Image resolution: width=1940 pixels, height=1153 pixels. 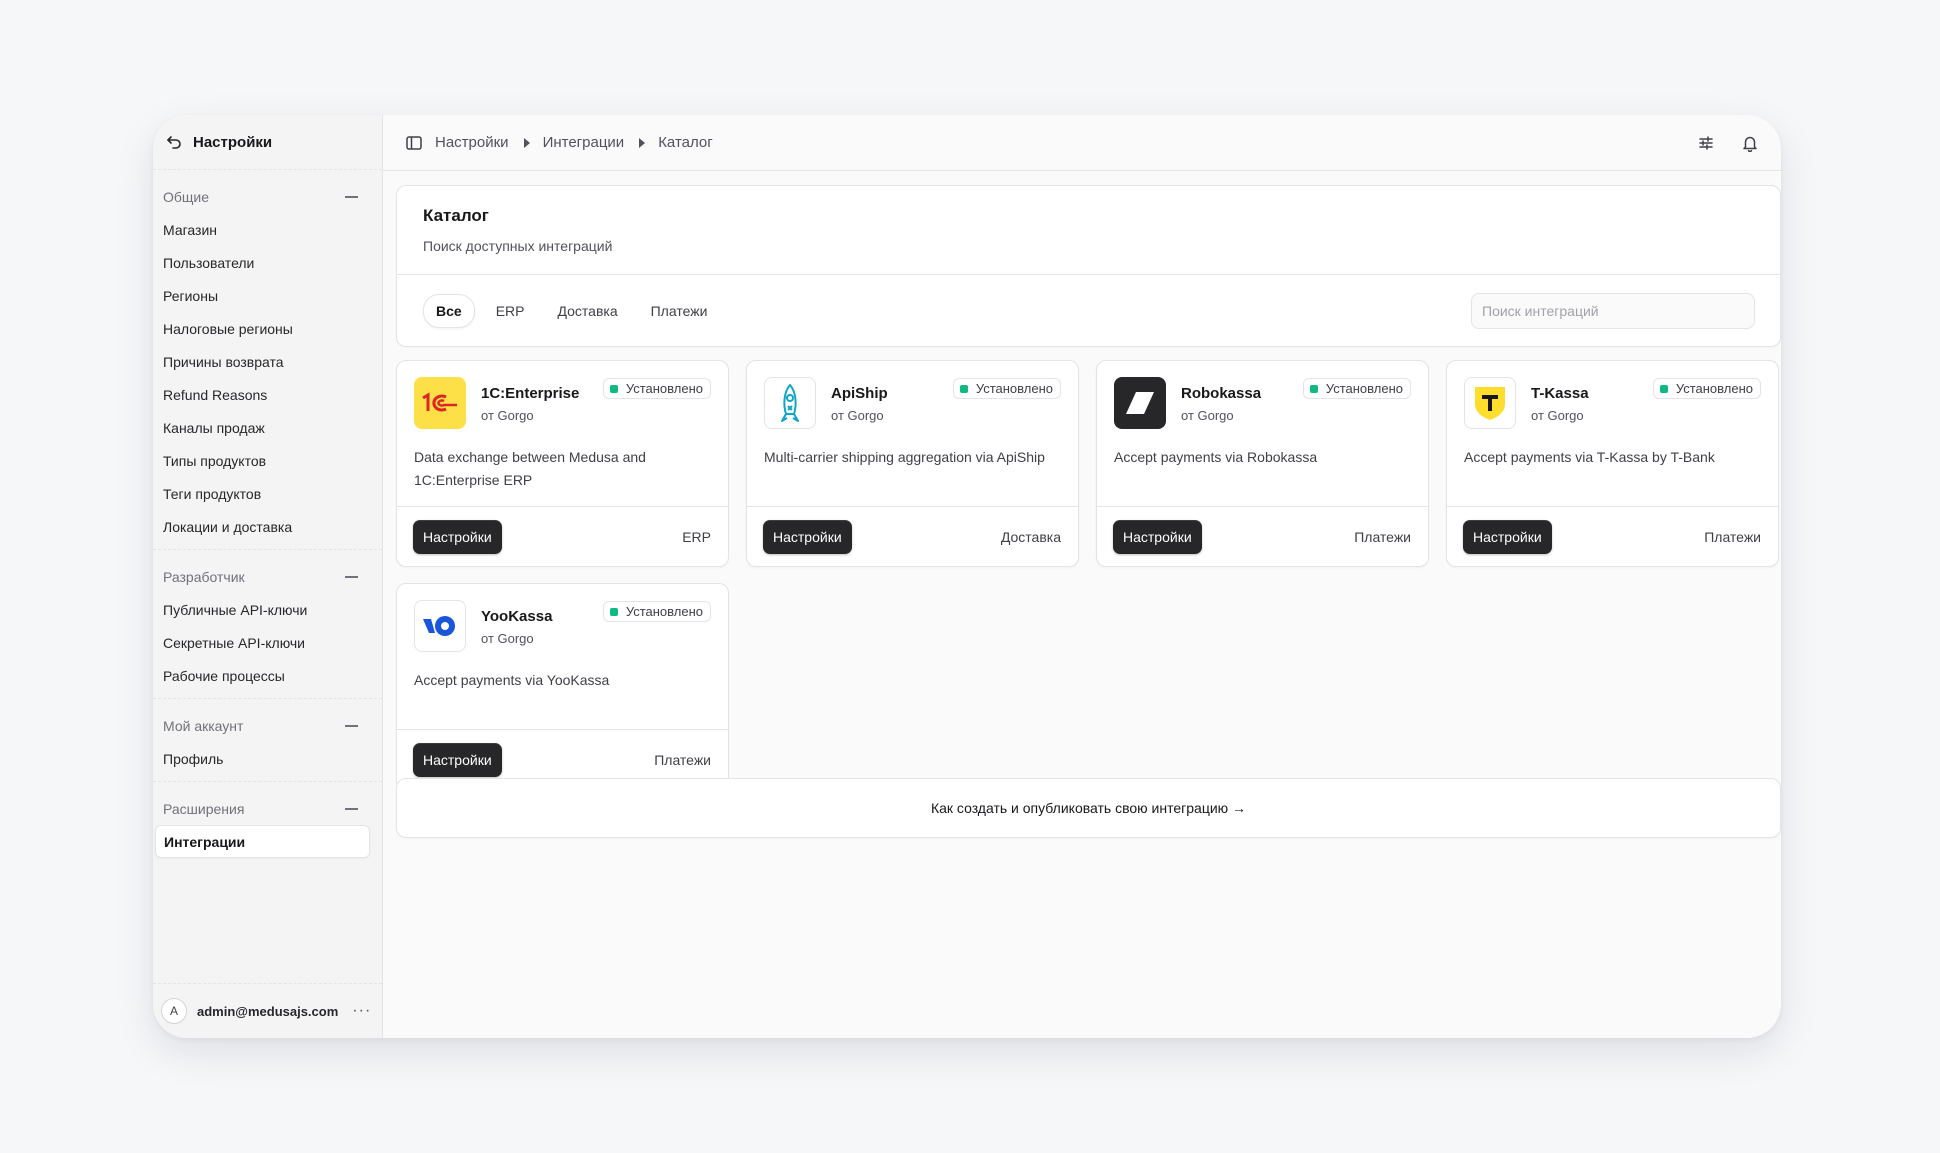 I want to click on sidebar-item-tax-regions: Налоговые регионы, so click(x=267, y=328).